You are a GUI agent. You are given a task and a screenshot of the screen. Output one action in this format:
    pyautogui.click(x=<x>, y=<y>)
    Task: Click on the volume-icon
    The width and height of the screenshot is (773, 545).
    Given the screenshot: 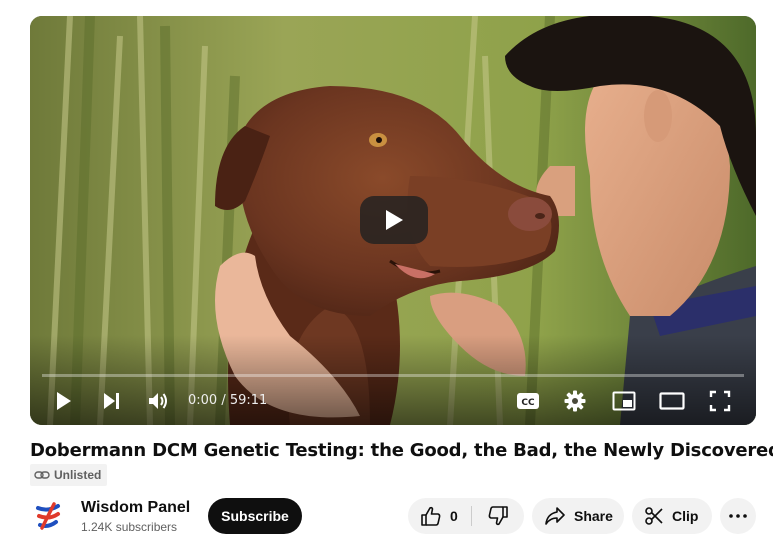 What is the action you would take?
    pyautogui.click(x=158, y=401)
    